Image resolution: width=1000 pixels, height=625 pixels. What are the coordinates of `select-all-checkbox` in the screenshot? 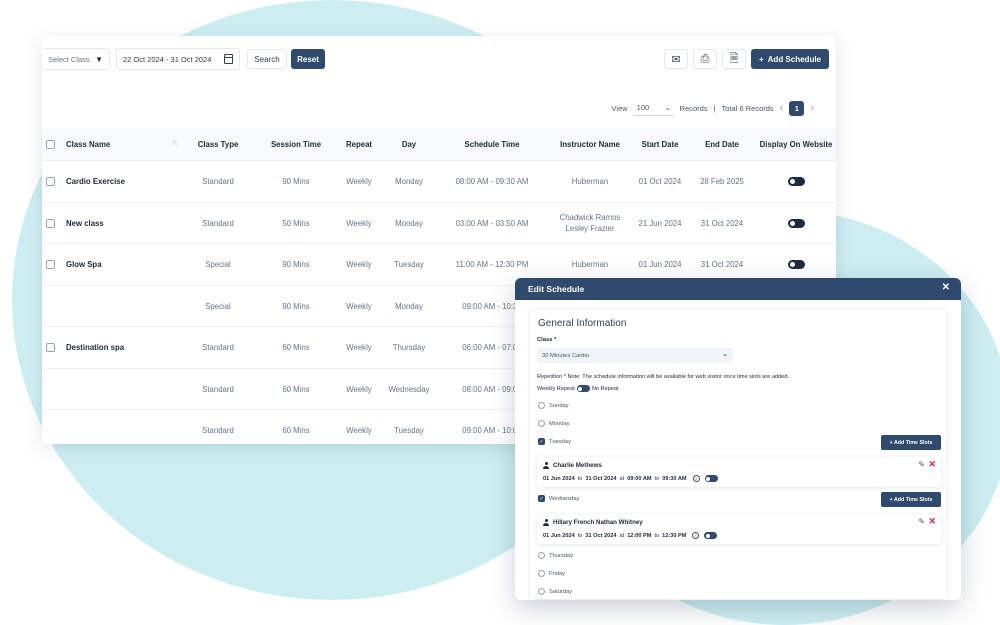 It's located at (50, 144).